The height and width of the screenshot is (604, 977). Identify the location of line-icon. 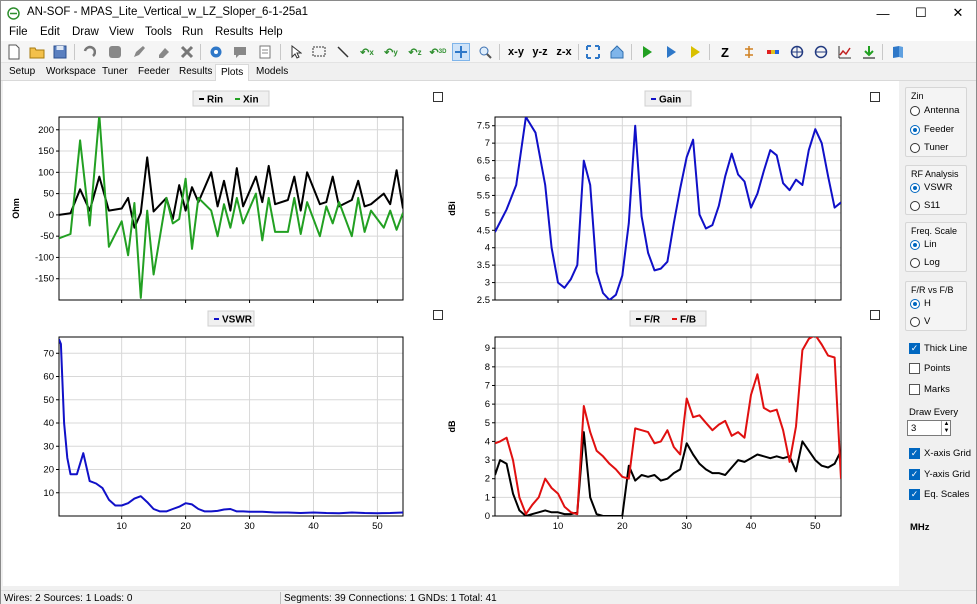
(343, 52).